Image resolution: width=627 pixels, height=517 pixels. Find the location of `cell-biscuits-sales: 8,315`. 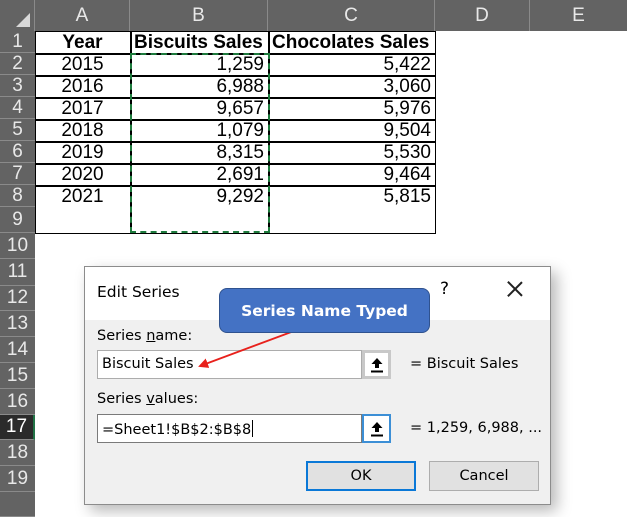

cell-biscuits-sales: 8,315 is located at coordinates (199, 152).